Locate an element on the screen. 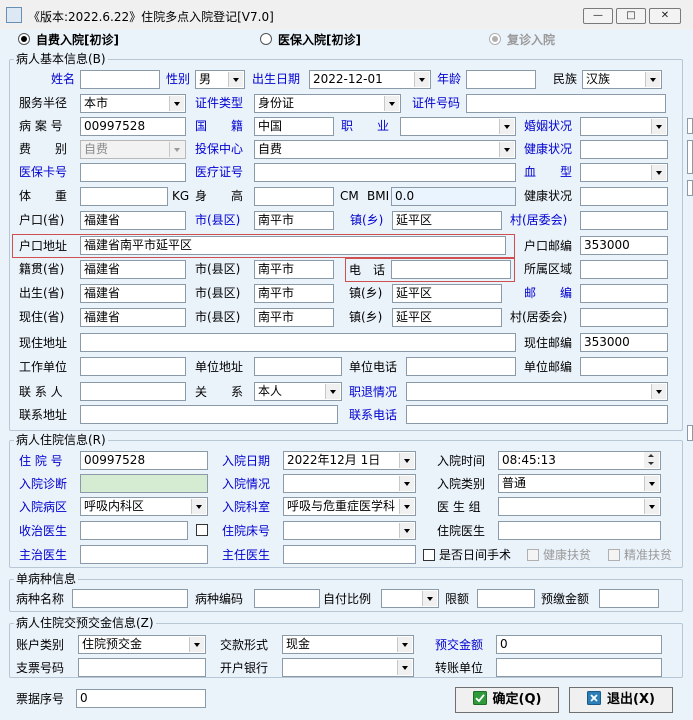 This screenshot has height=720, width=693. admission-time-spinner: 08:45:13 is located at coordinates (579, 460).